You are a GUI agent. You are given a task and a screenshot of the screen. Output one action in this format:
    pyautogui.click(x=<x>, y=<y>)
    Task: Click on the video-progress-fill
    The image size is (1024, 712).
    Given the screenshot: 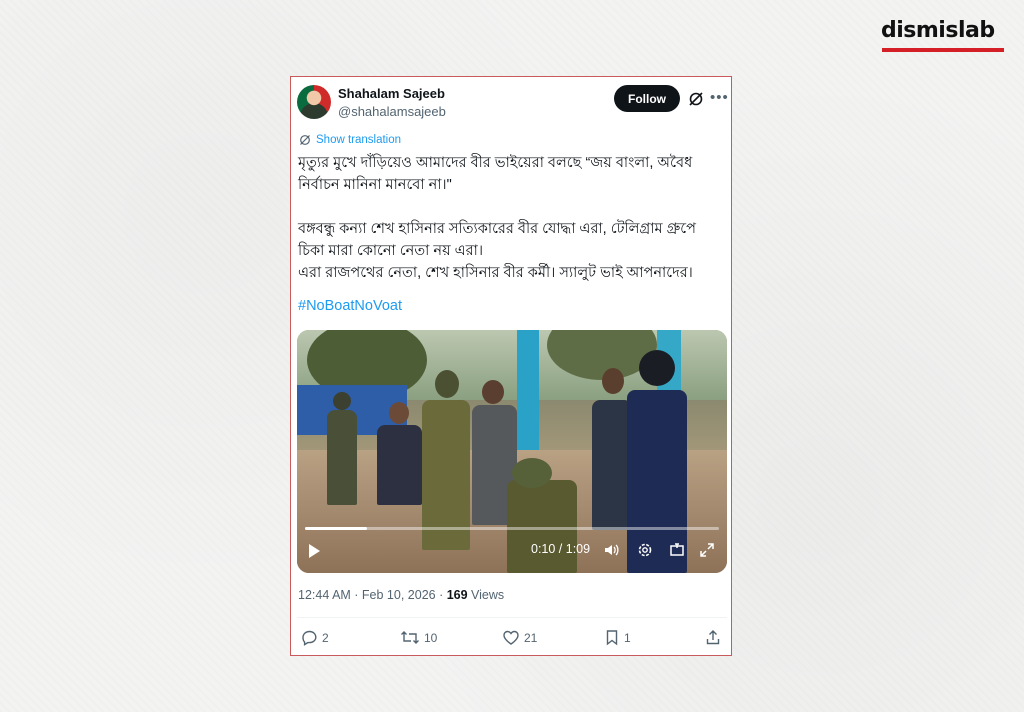 What is the action you would take?
    pyautogui.click(x=336, y=528)
    